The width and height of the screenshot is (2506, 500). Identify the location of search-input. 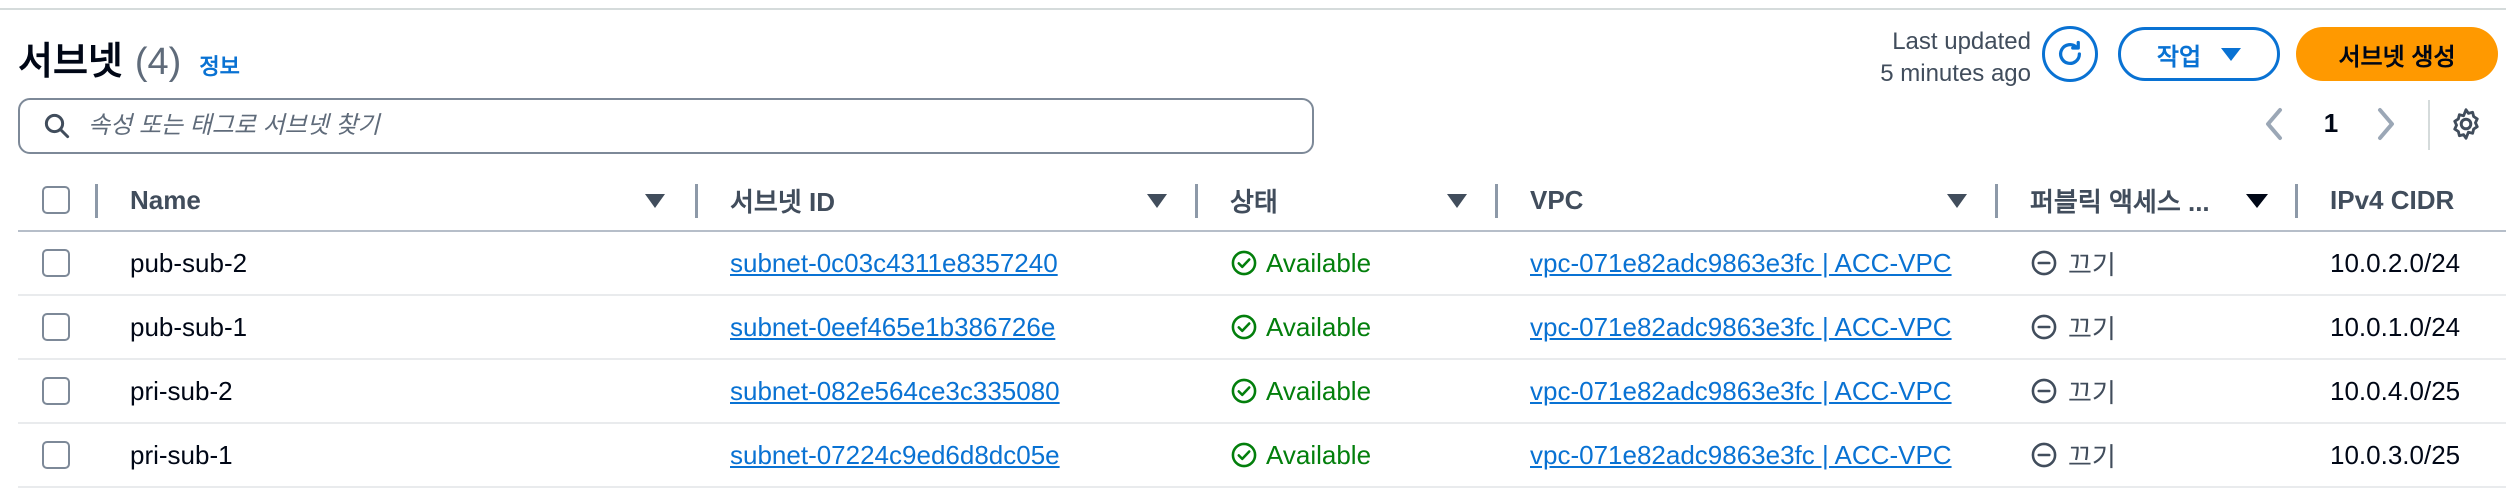
(678, 126).